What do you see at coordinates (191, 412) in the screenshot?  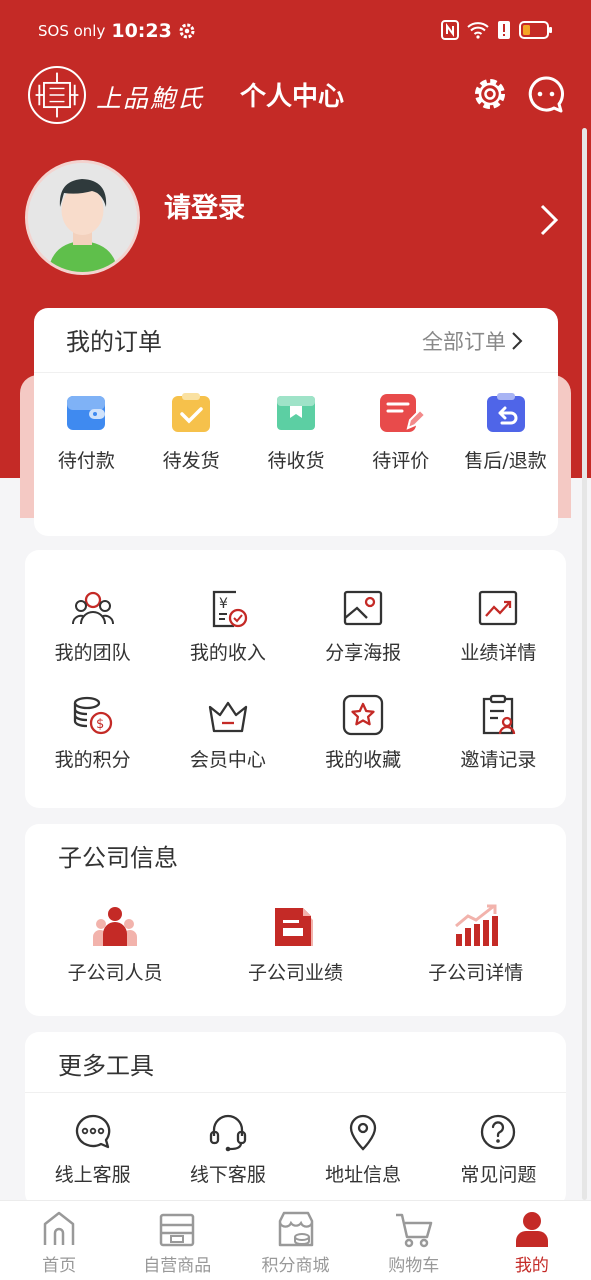 I see `clipboard-check-icon` at bounding box center [191, 412].